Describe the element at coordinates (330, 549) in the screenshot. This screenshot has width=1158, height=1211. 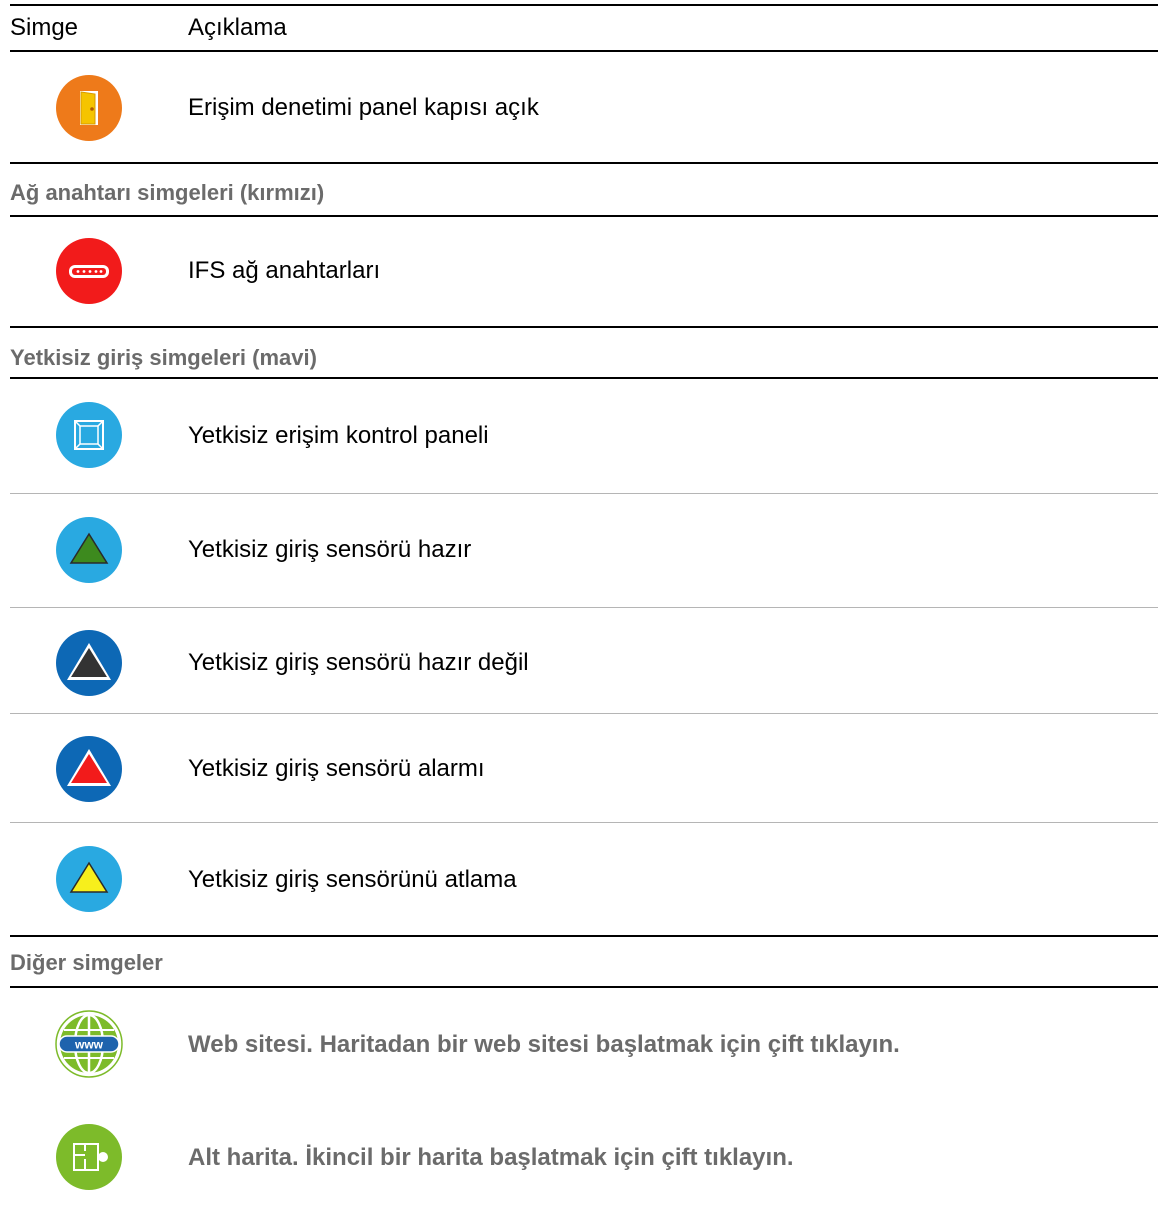
I see `row-text: Yetkisiz giriş sensörü hazır` at that location.